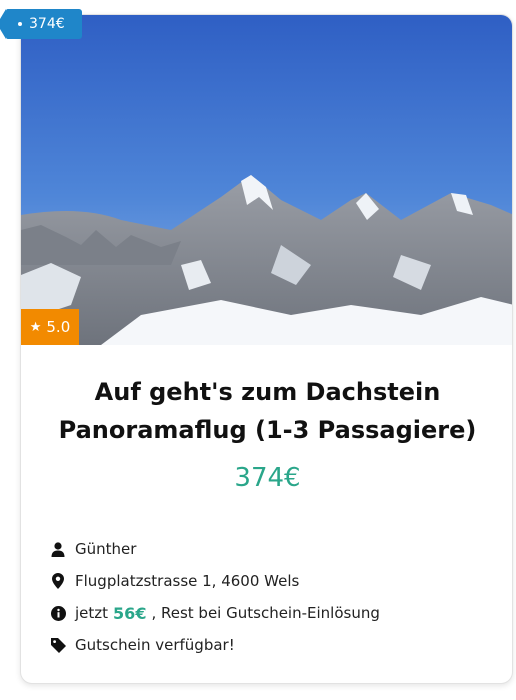 The height and width of the screenshot is (700, 516). Describe the element at coordinates (106, 549) in the screenshot. I see `provider-name: Günther` at that location.